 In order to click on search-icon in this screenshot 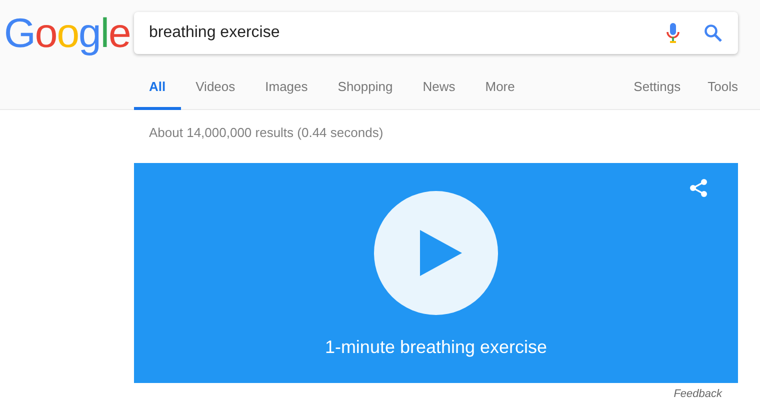, I will do `click(713, 33)`.